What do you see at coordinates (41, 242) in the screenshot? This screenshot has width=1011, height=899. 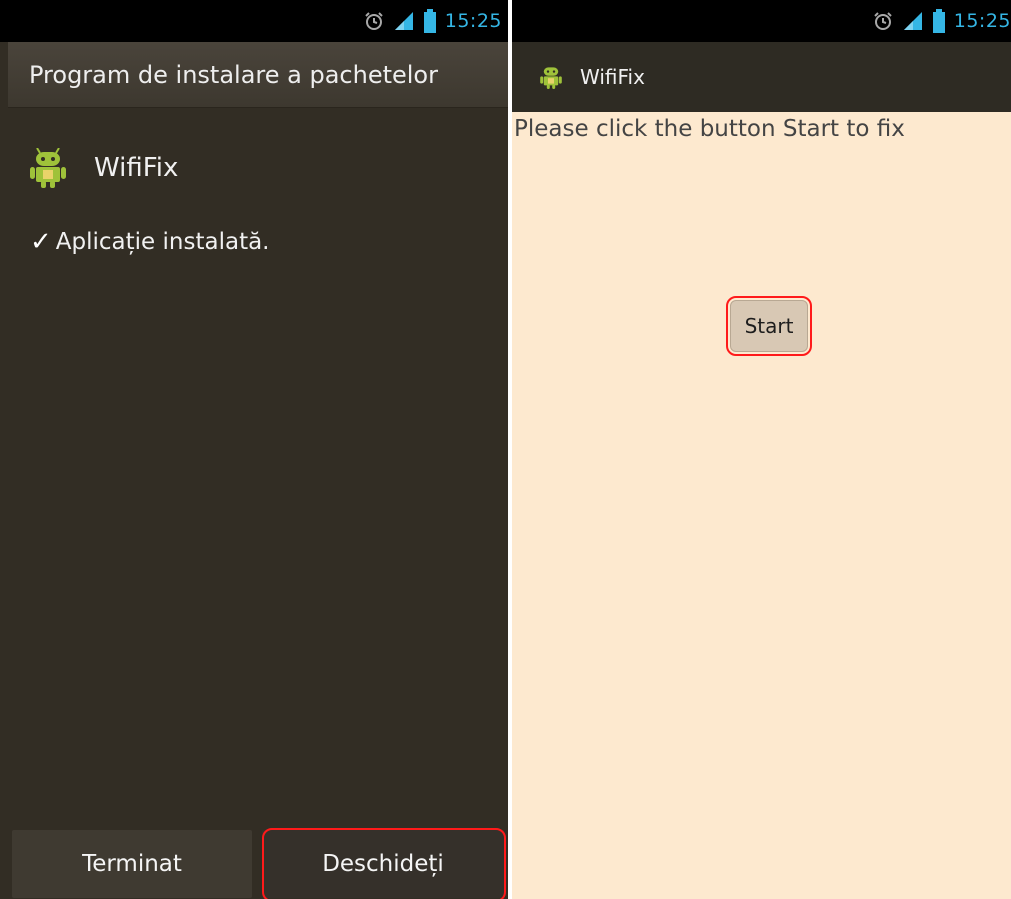 I see `check-icon: ✓` at bounding box center [41, 242].